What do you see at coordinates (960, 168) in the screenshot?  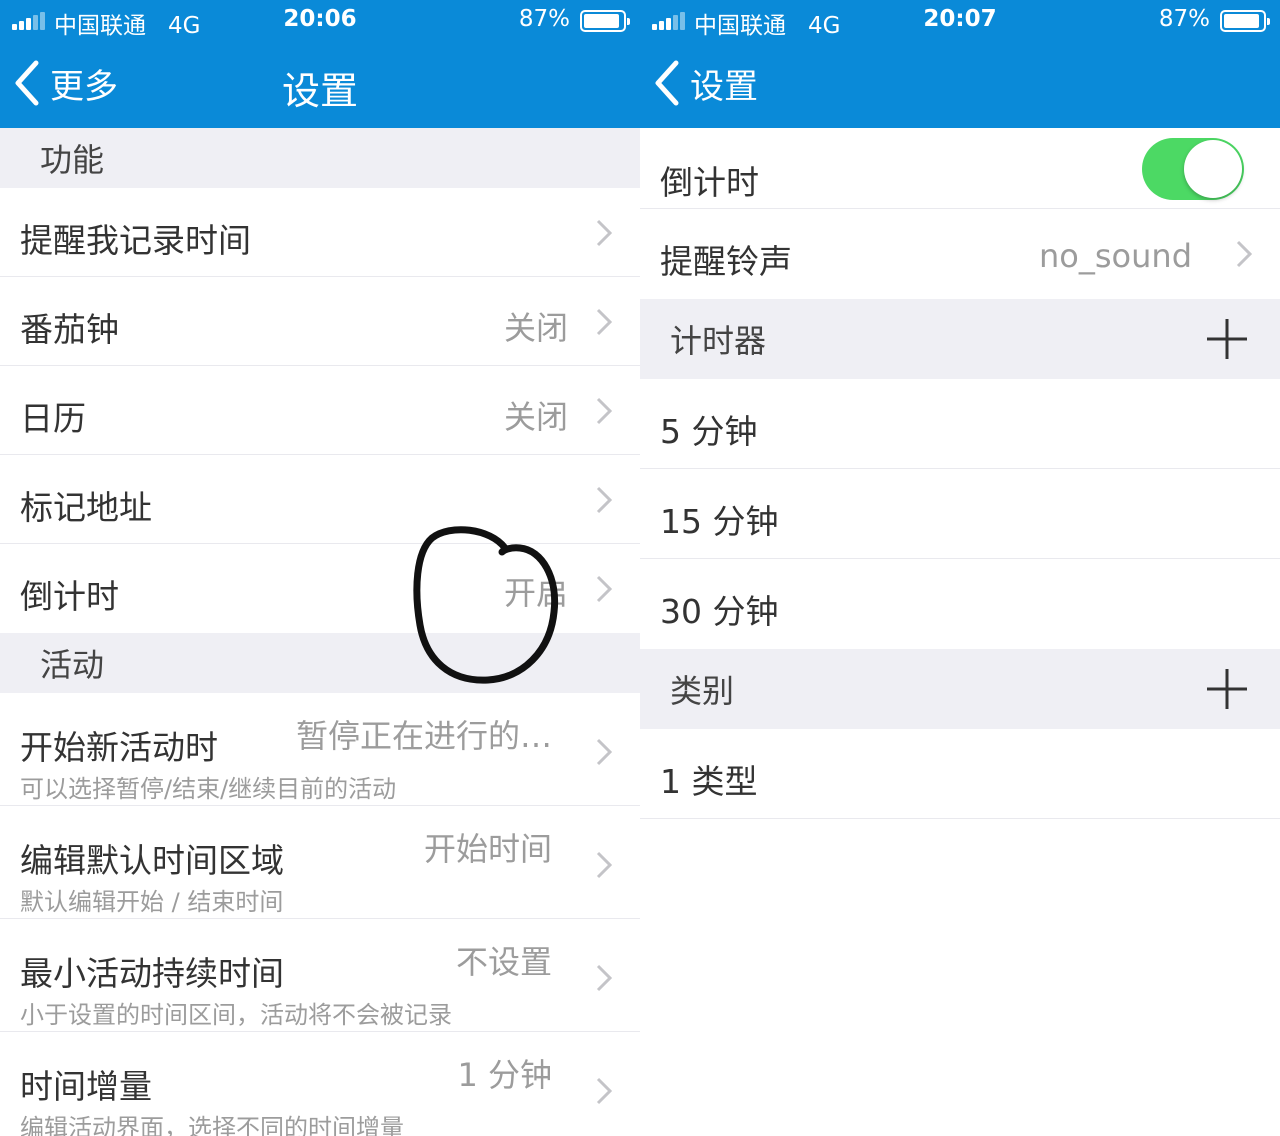 I see `row-countdown-toggle: 倒计时` at bounding box center [960, 168].